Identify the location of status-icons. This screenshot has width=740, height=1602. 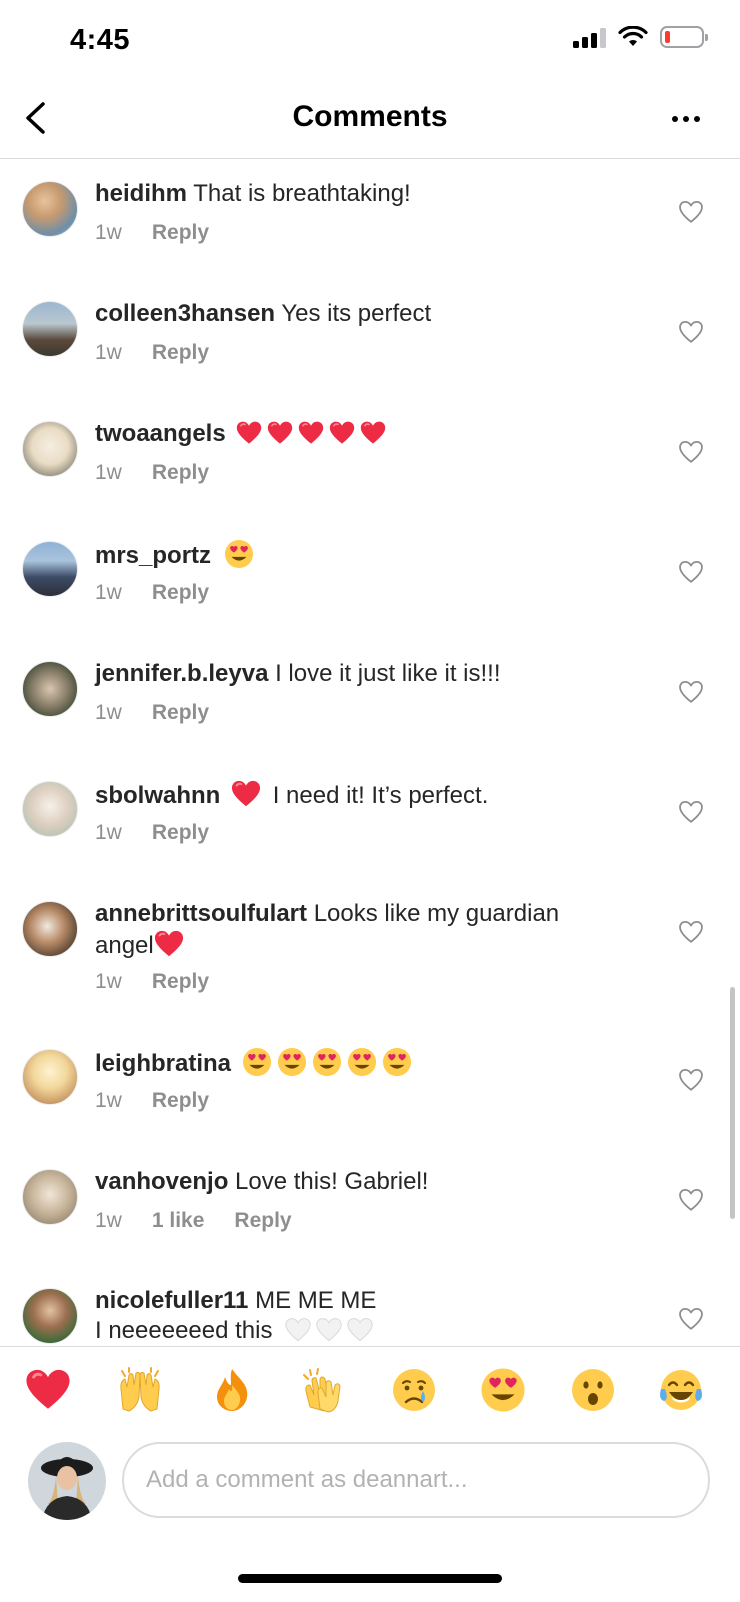
(640, 37).